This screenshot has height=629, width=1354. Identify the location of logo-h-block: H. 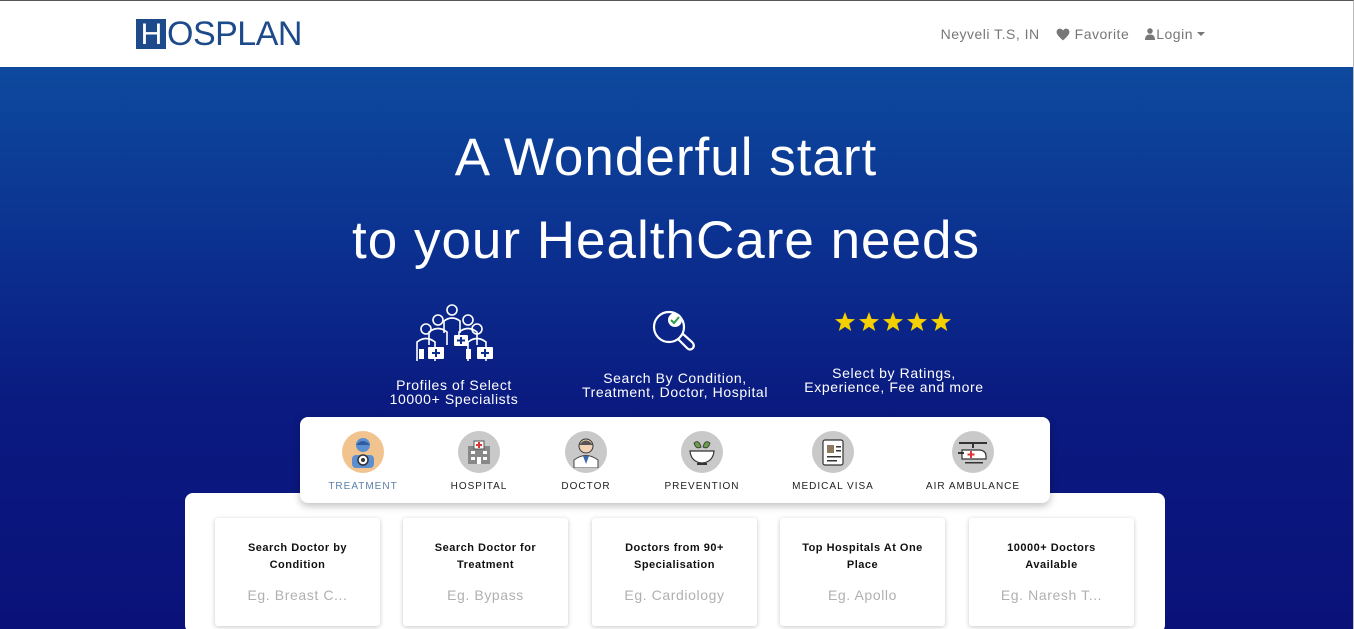
(151, 34).